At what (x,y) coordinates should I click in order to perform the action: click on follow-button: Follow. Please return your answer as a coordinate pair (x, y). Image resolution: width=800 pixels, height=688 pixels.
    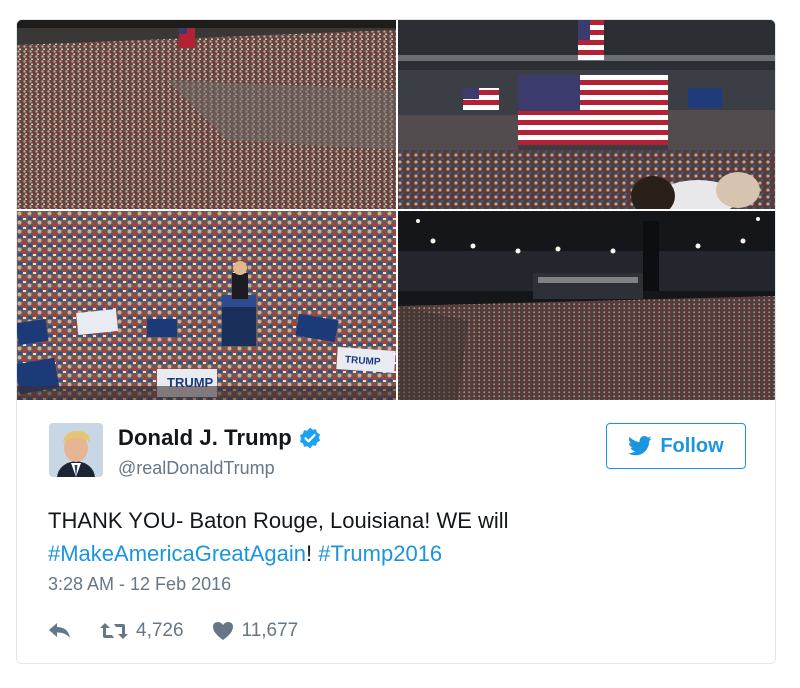
    Looking at the image, I should click on (676, 446).